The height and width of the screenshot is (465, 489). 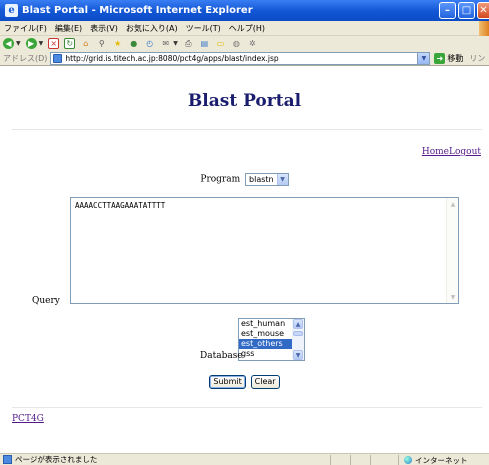 What do you see at coordinates (266, 334) in the screenshot?
I see `database-option: est_mouse` at bounding box center [266, 334].